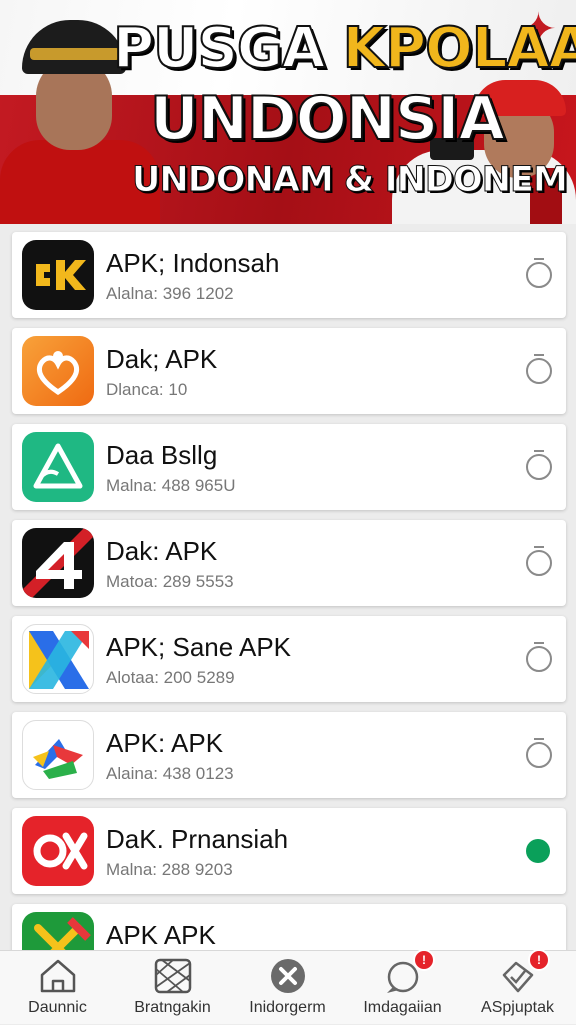 This screenshot has width=576, height=1025. Describe the element at coordinates (350, 180) in the screenshot. I see `banner-subtitle: UNDONAM & INDONEM` at that location.